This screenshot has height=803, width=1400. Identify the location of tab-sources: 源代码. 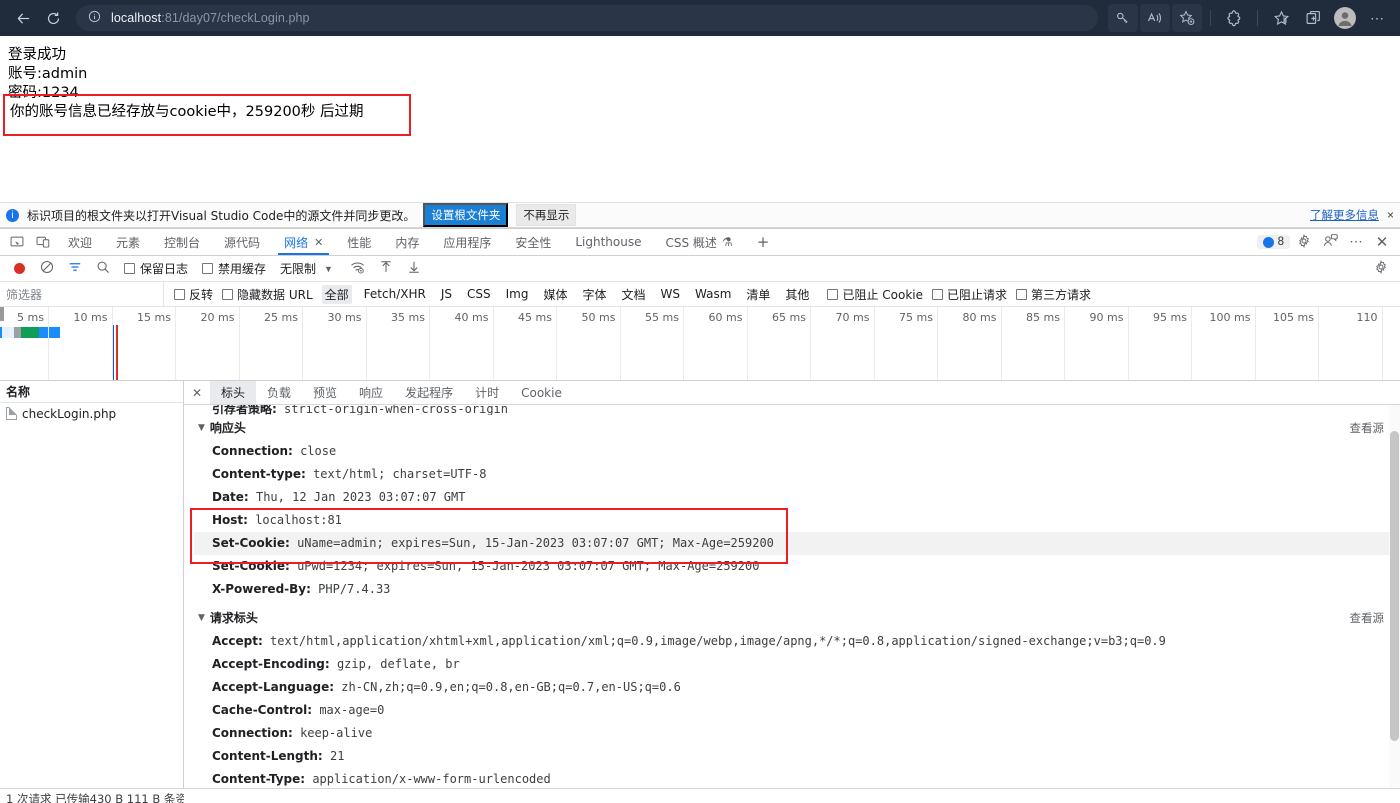
(242, 242).